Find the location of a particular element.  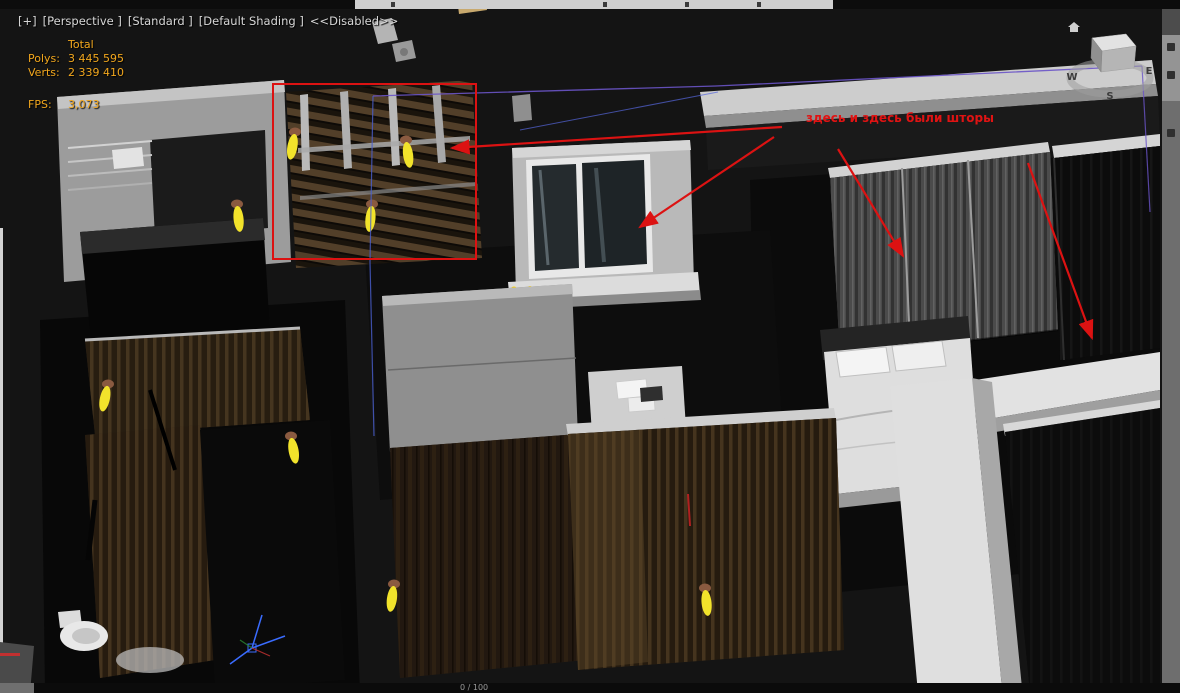

toilet-seat is located at coordinates (86, 636).